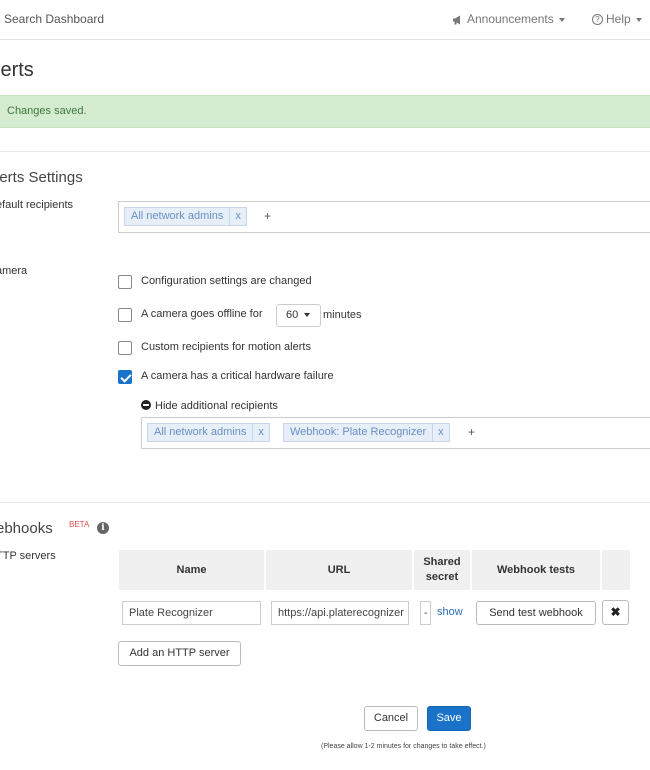  What do you see at coordinates (191, 613) in the screenshot?
I see `server-name-input: Plate Recognizer` at bounding box center [191, 613].